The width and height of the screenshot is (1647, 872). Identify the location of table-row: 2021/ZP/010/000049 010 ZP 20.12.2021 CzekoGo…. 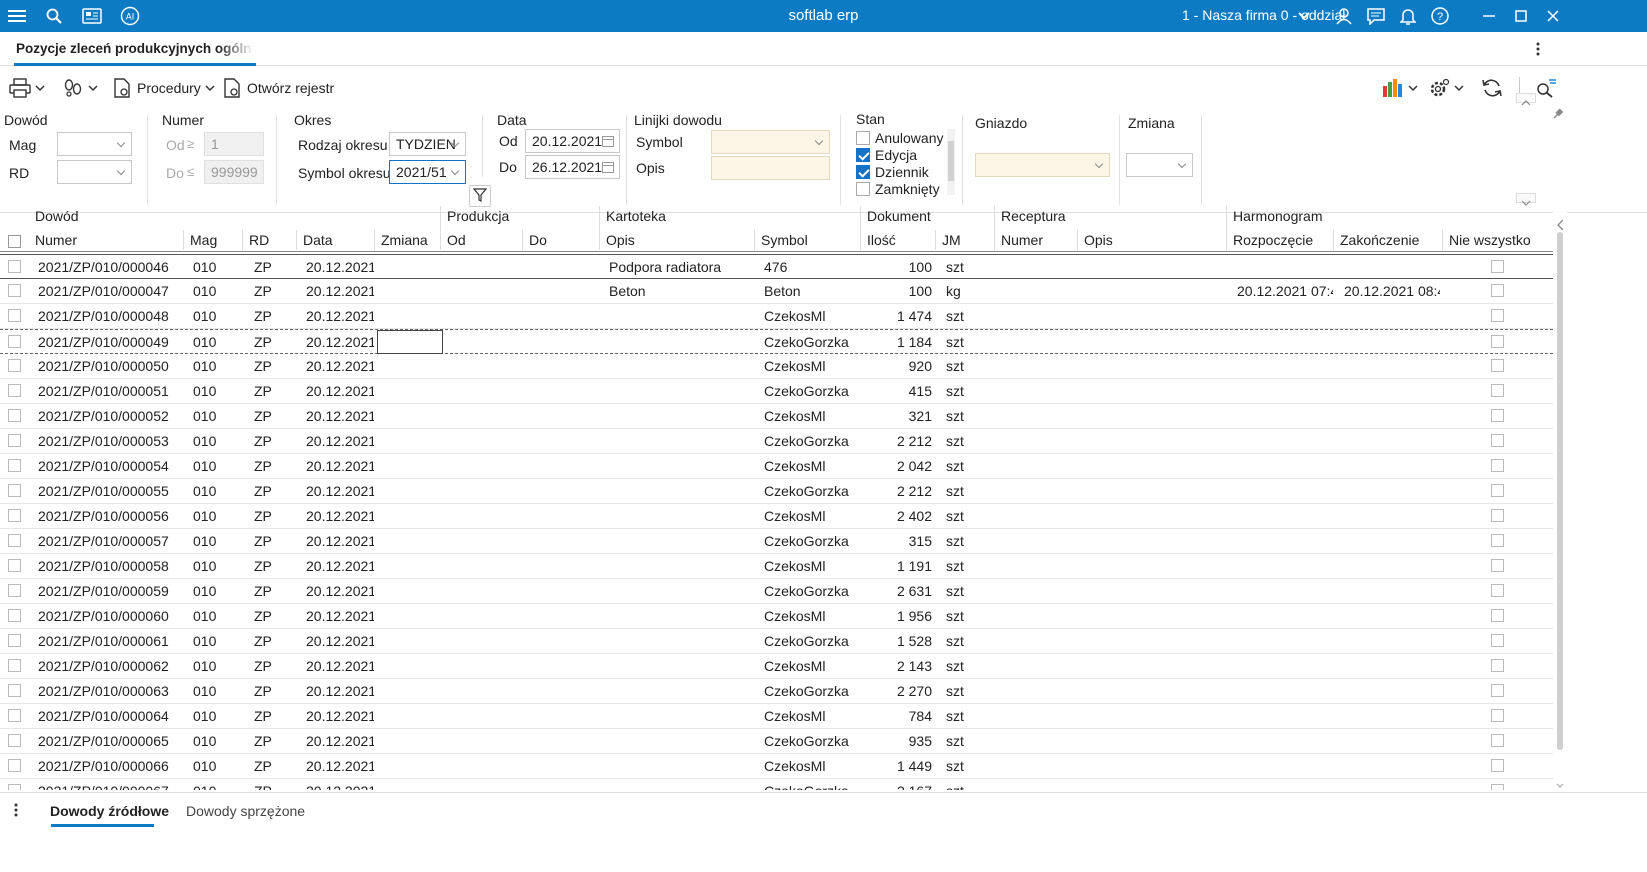
(776, 341).